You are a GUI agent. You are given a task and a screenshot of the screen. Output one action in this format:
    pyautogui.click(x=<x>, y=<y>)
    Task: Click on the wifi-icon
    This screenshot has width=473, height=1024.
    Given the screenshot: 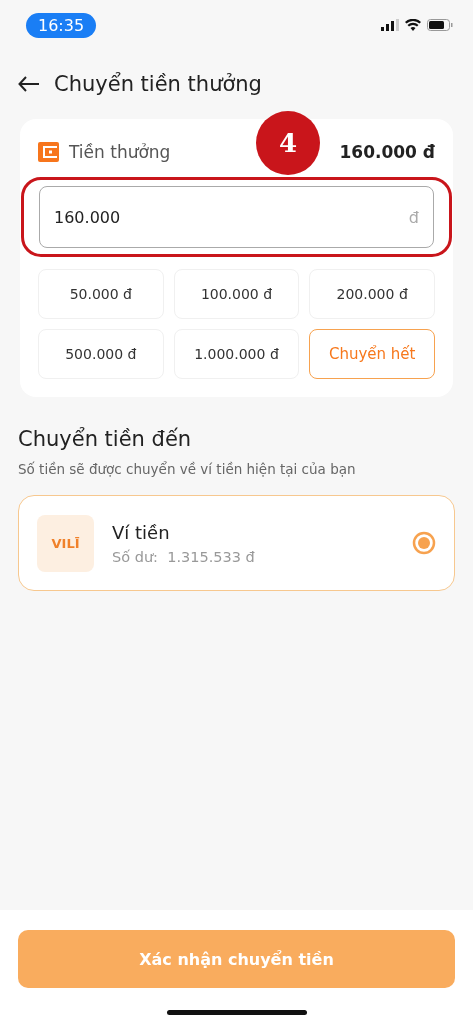 What is the action you would take?
    pyautogui.click(x=413, y=25)
    